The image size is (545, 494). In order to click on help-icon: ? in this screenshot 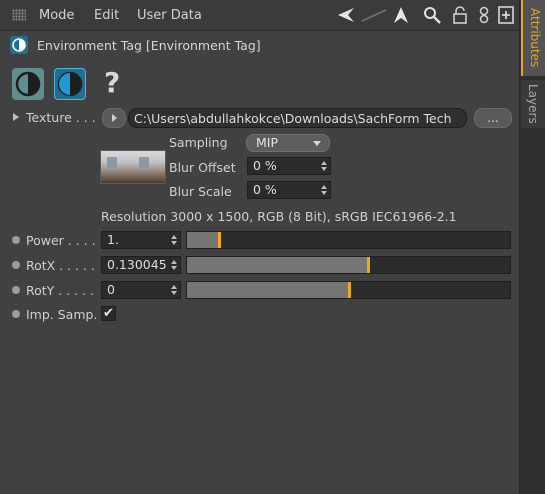, I will do `click(112, 82)`.